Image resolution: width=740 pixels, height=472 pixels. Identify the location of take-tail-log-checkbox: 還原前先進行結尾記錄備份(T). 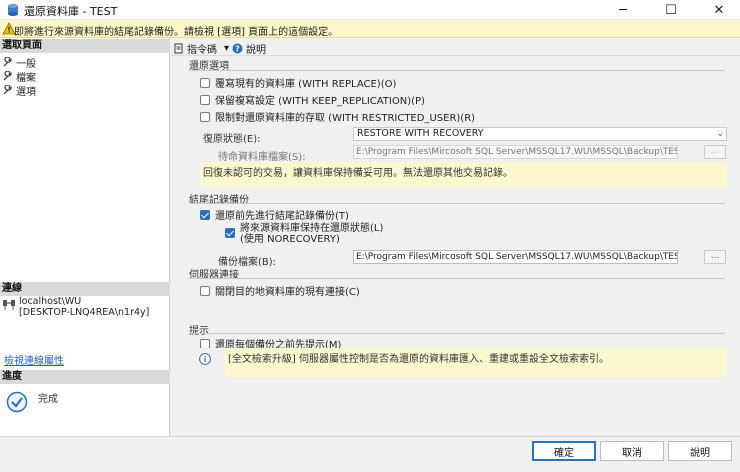
(274, 214).